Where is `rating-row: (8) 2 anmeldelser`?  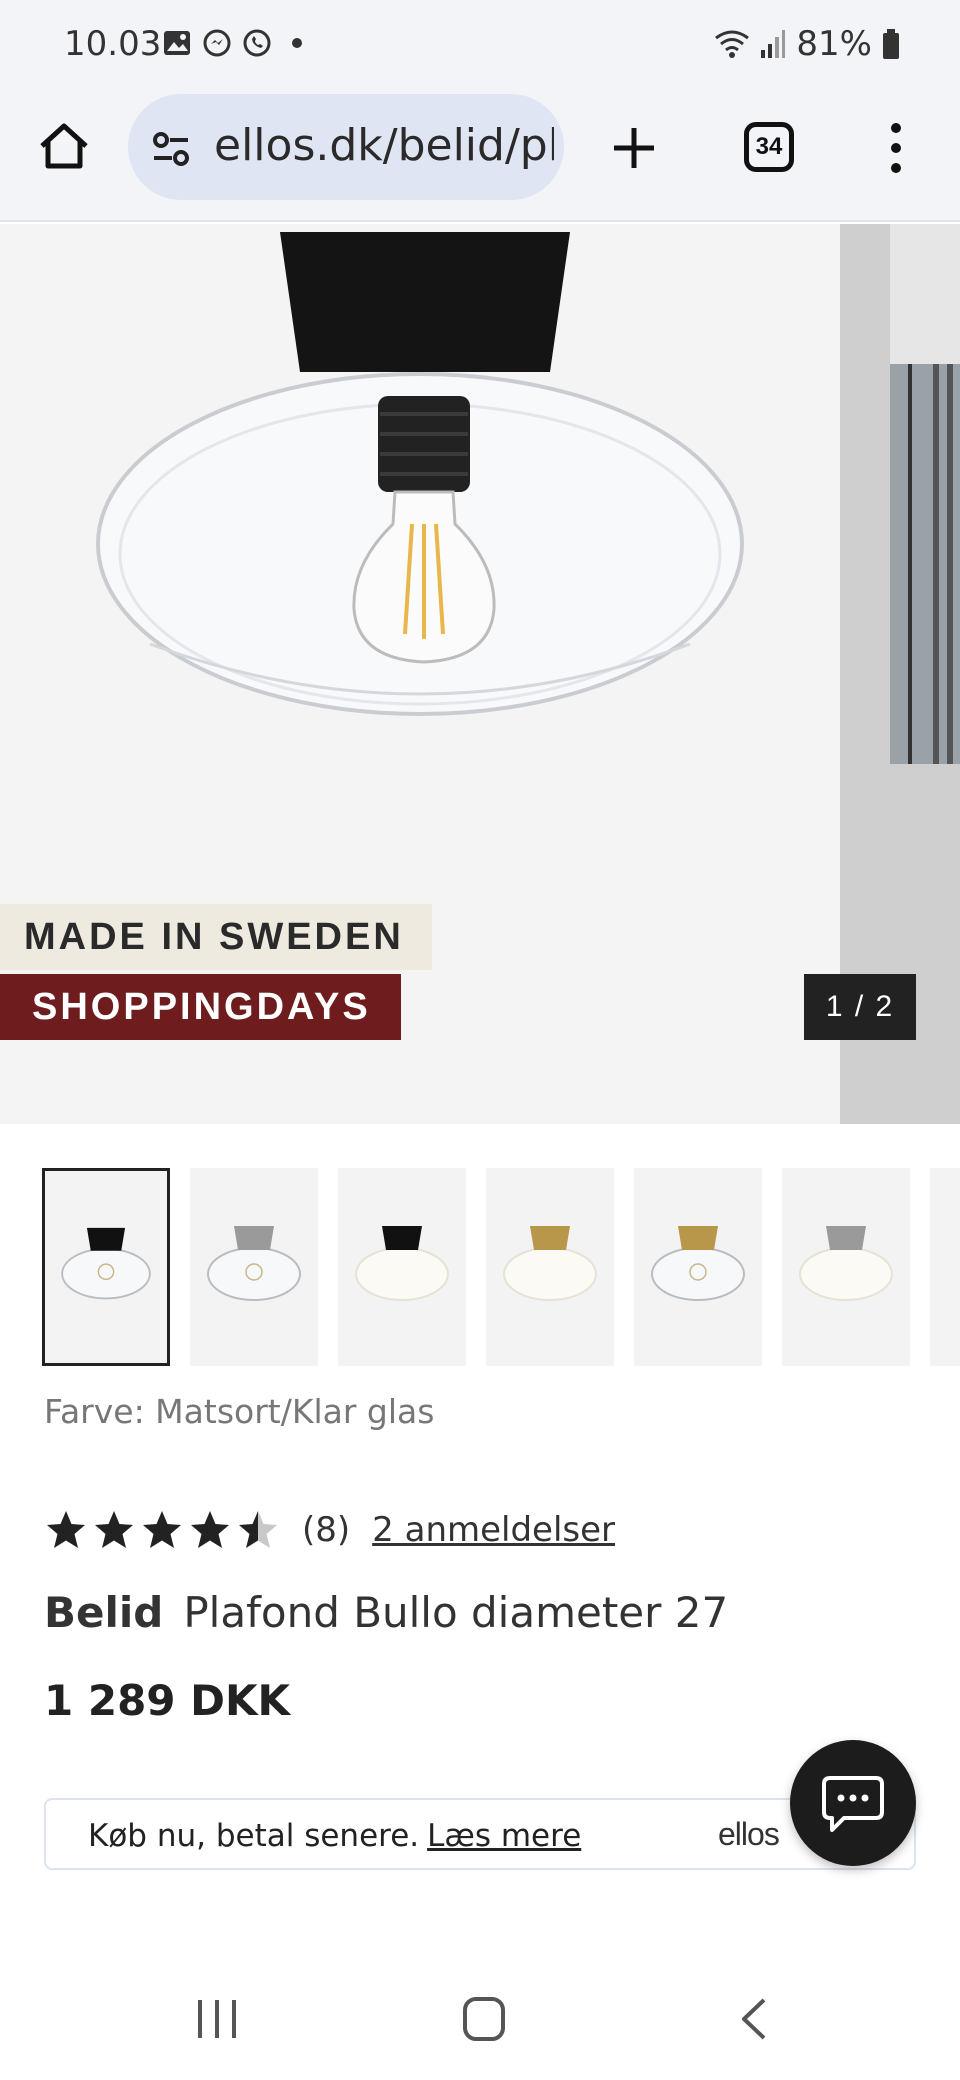
rating-row: (8) 2 anmeldelser is located at coordinates (329, 1530).